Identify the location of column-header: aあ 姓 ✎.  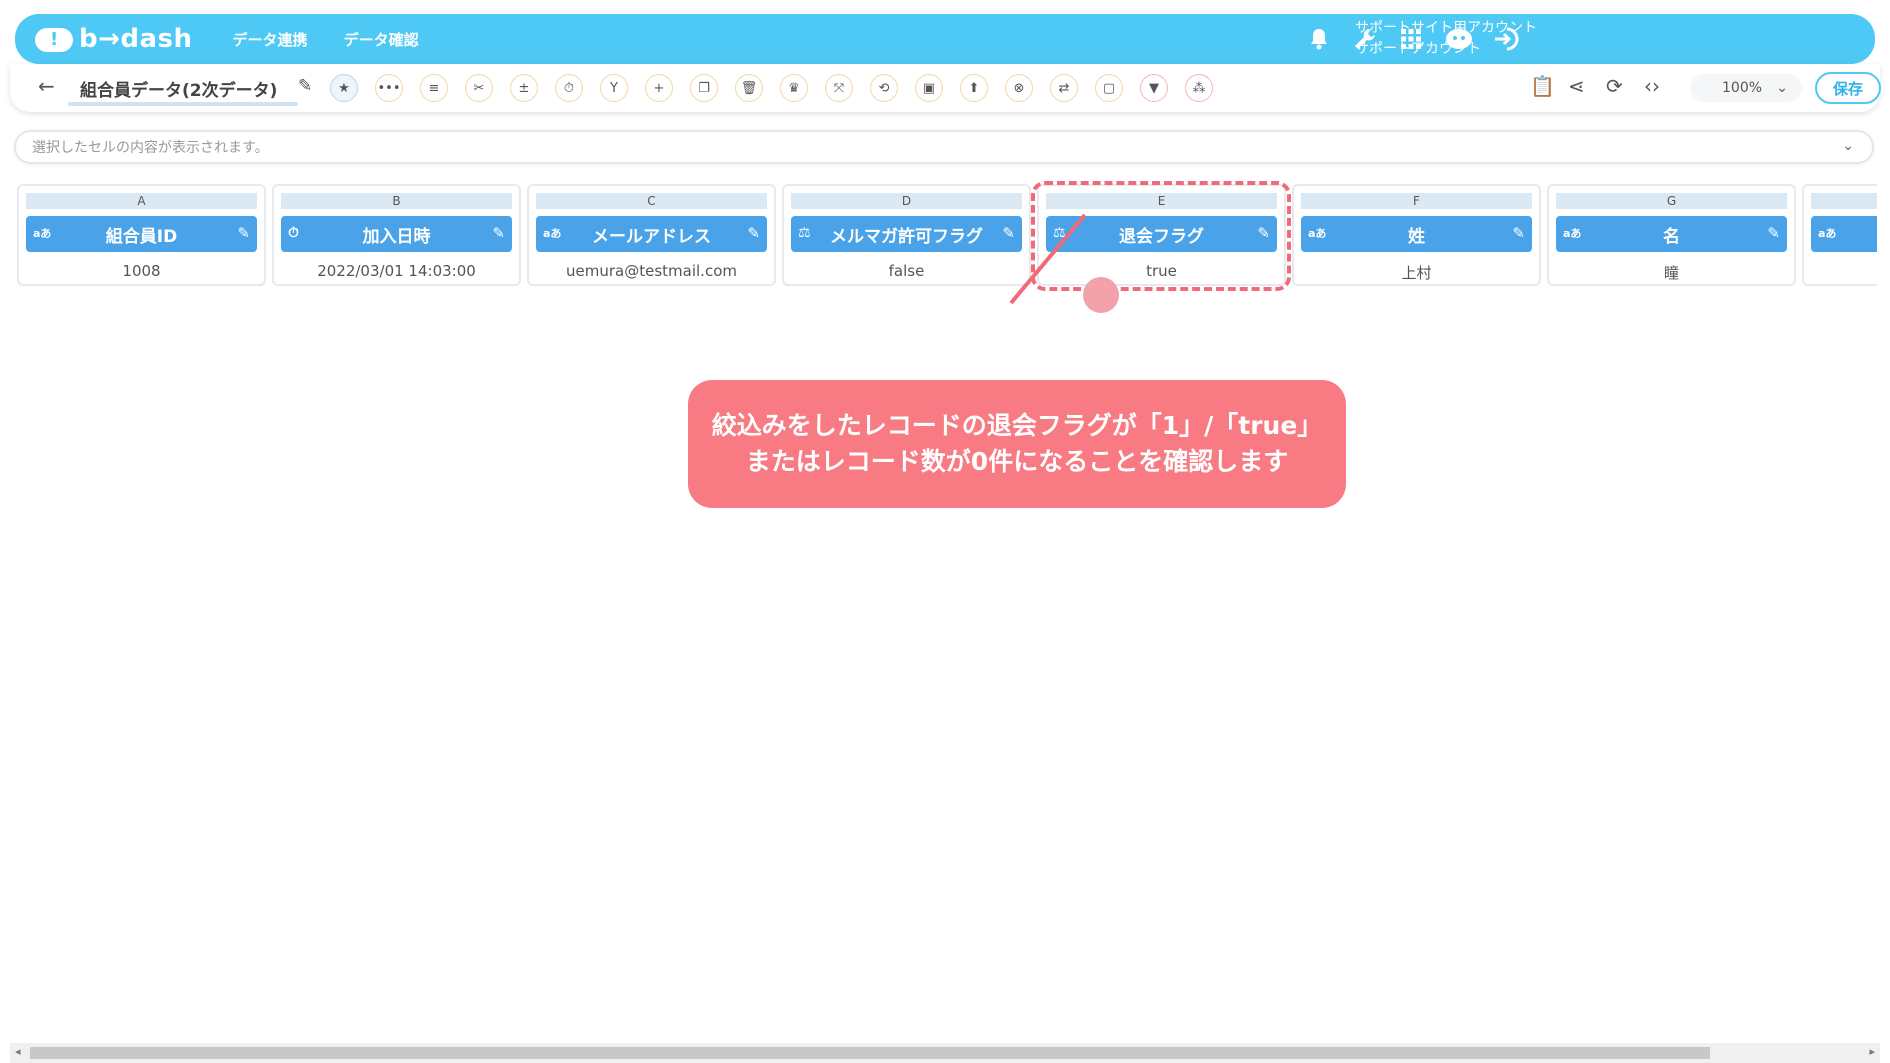
(1416, 234).